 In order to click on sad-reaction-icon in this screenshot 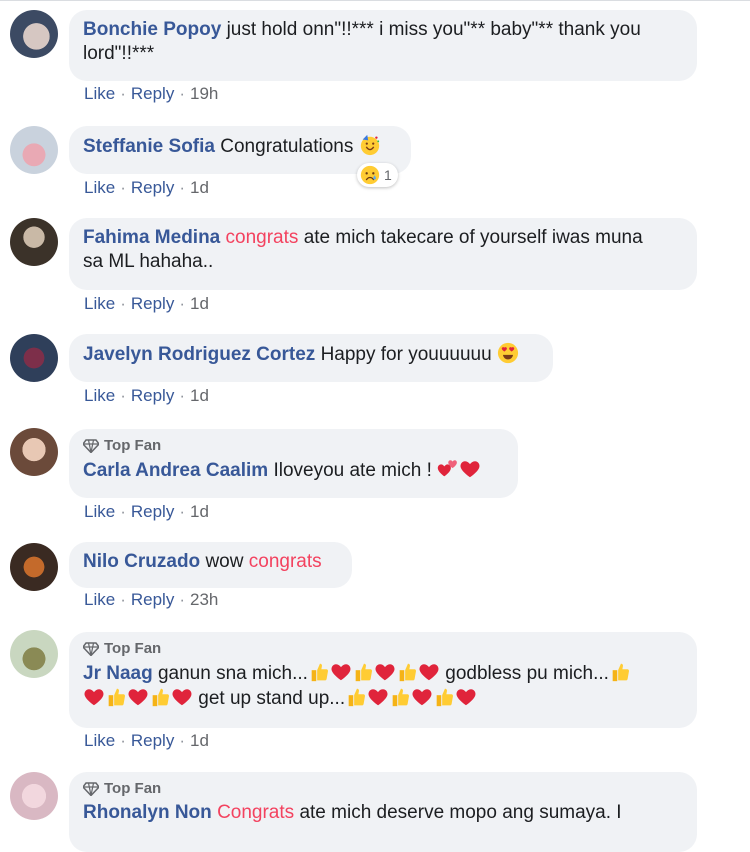, I will do `click(370, 175)`.